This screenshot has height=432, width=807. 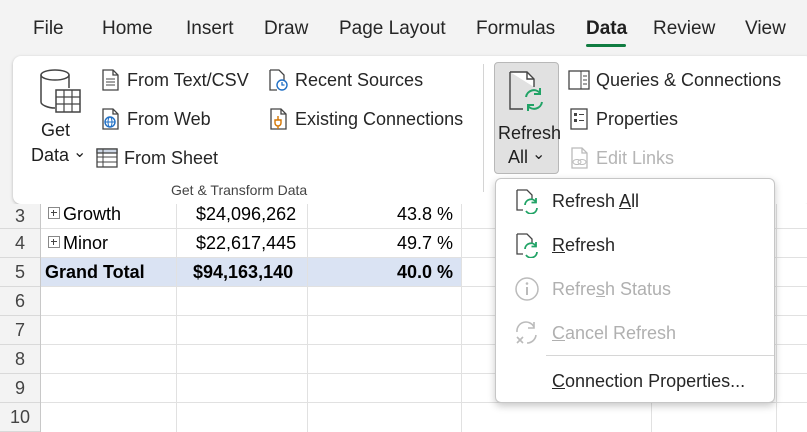 What do you see at coordinates (169, 118) in the screenshot?
I see `from-web-label: From Web` at bounding box center [169, 118].